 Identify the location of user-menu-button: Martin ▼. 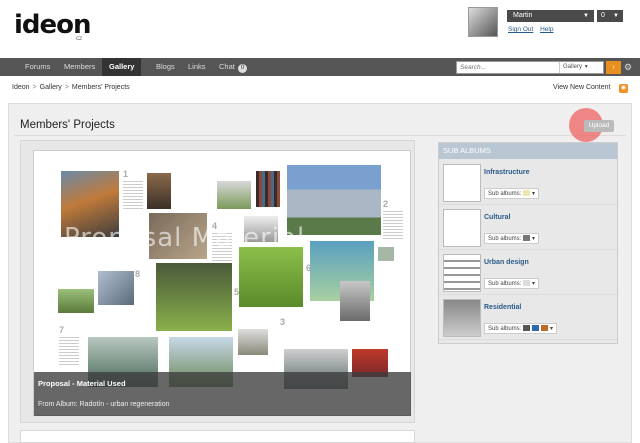
(550, 16).